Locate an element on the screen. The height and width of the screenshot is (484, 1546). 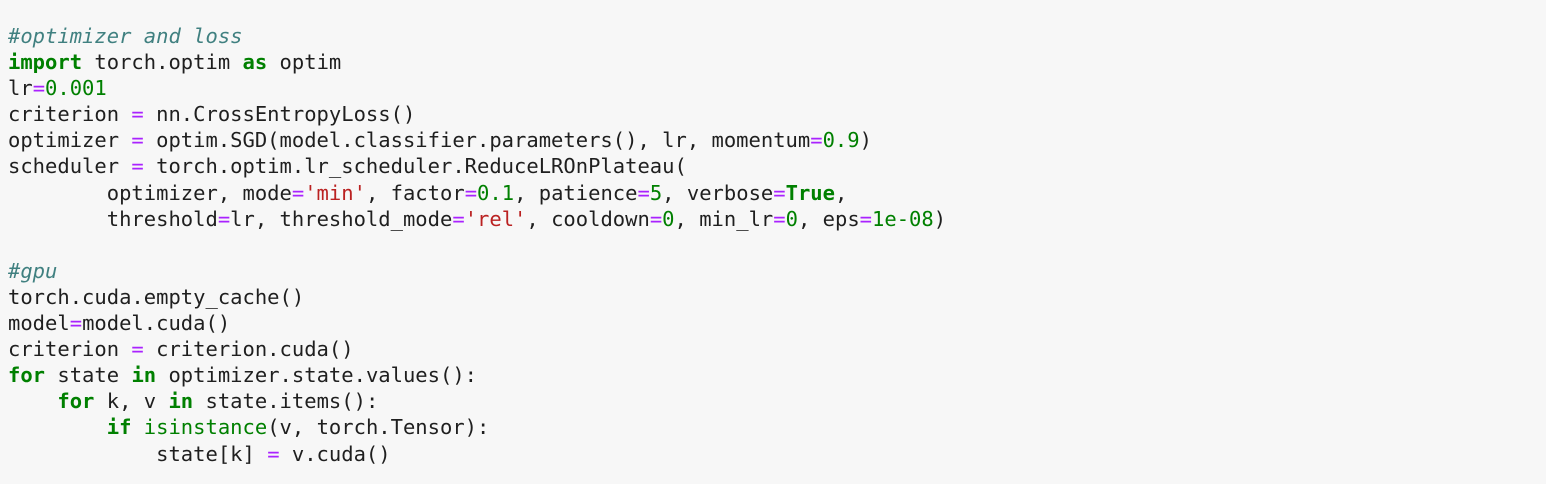
code-text: , factor is located at coordinates (415, 192).